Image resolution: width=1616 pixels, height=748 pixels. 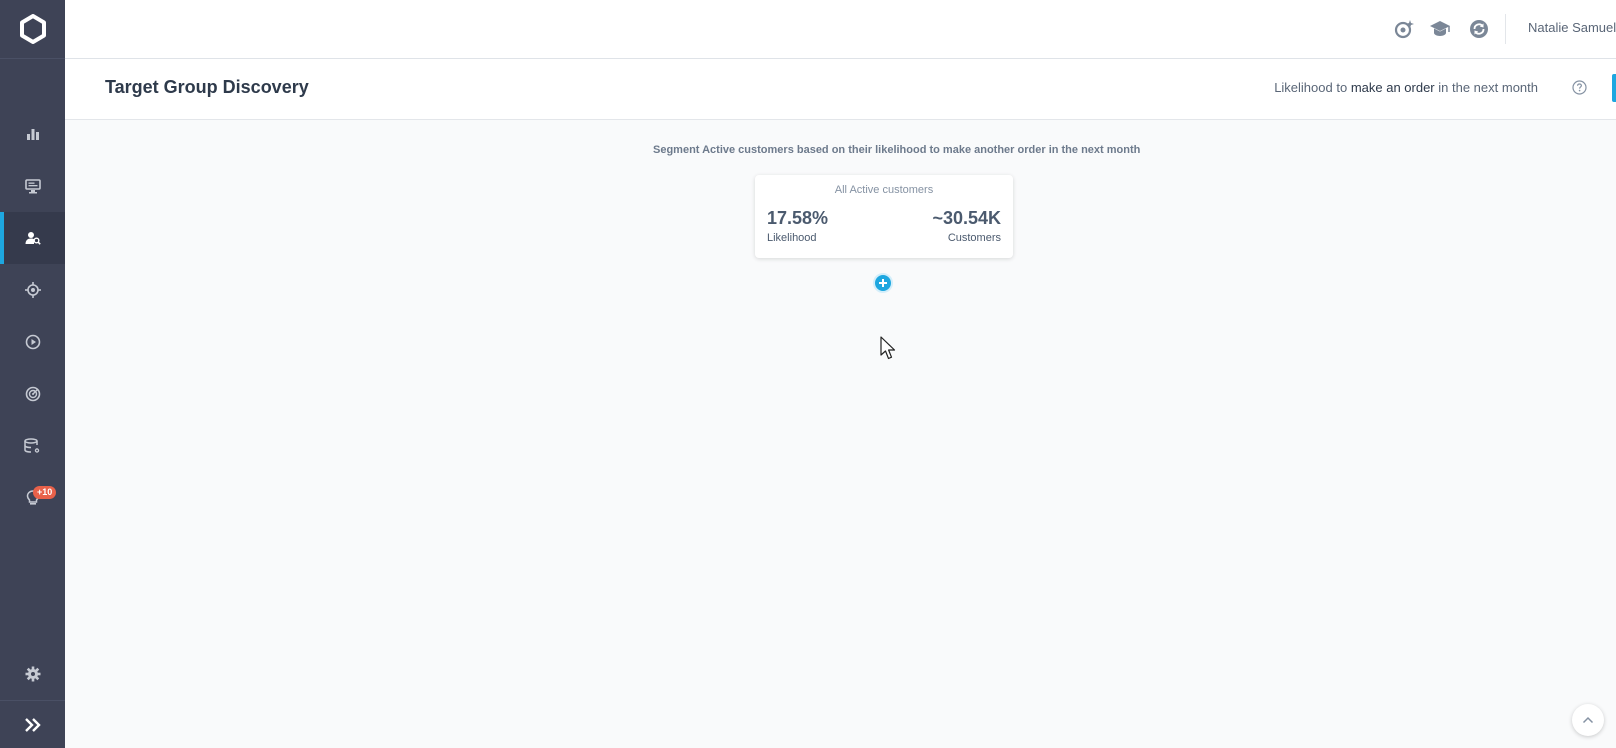 I want to click on radar-icon, so click(x=32, y=394).